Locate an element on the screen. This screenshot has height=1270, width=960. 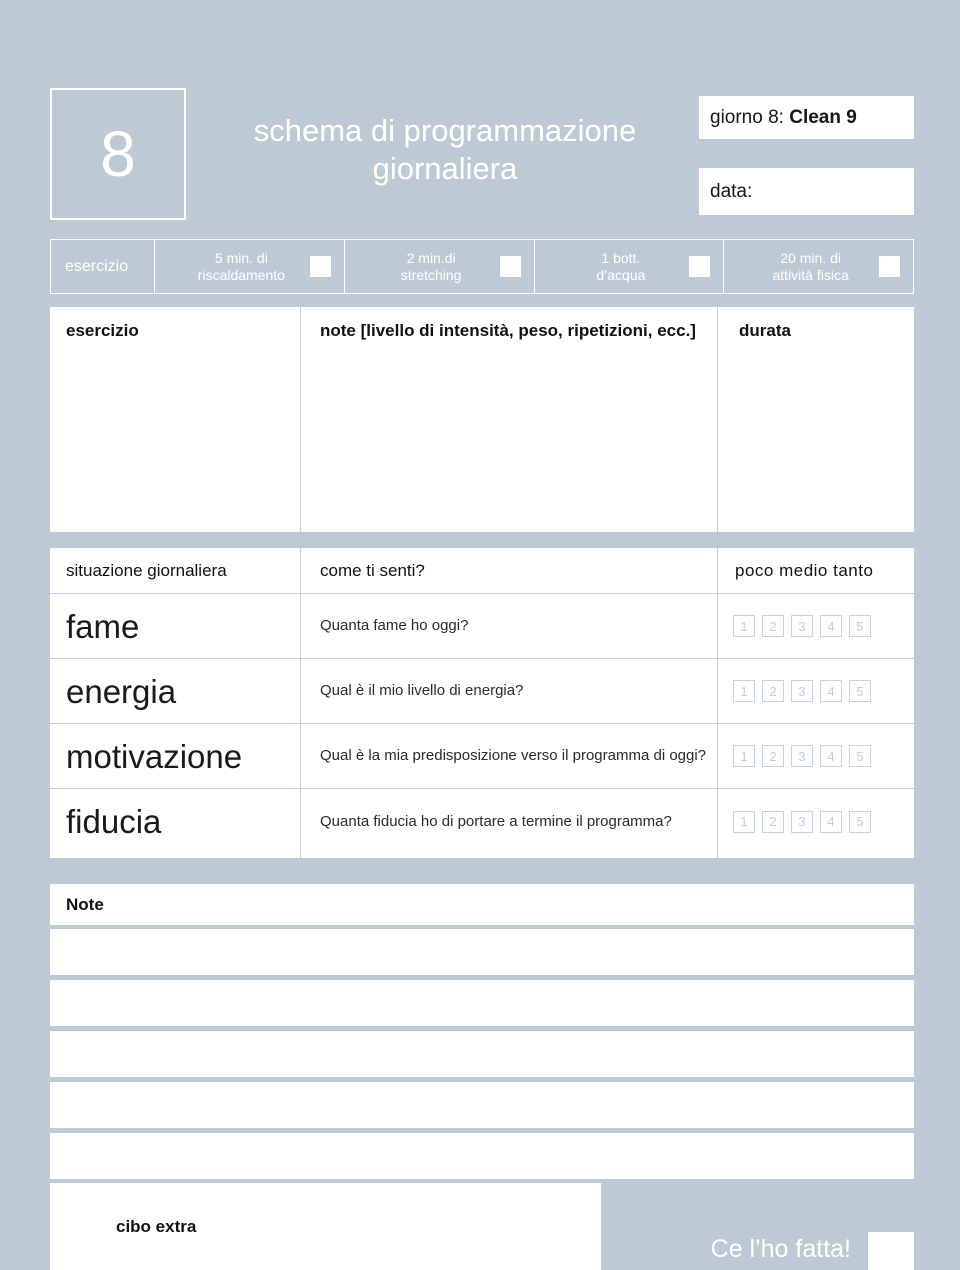
situation-header-cell-label: situazione giornaliera is located at coordinates (175, 571).